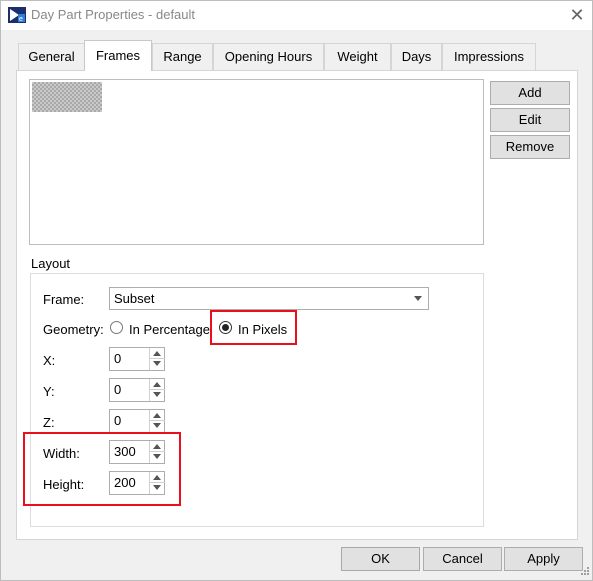 This screenshot has width=593, height=581. What do you see at coordinates (137, 483) in the screenshot?
I see `height-stepper: 200` at bounding box center [137, 483].